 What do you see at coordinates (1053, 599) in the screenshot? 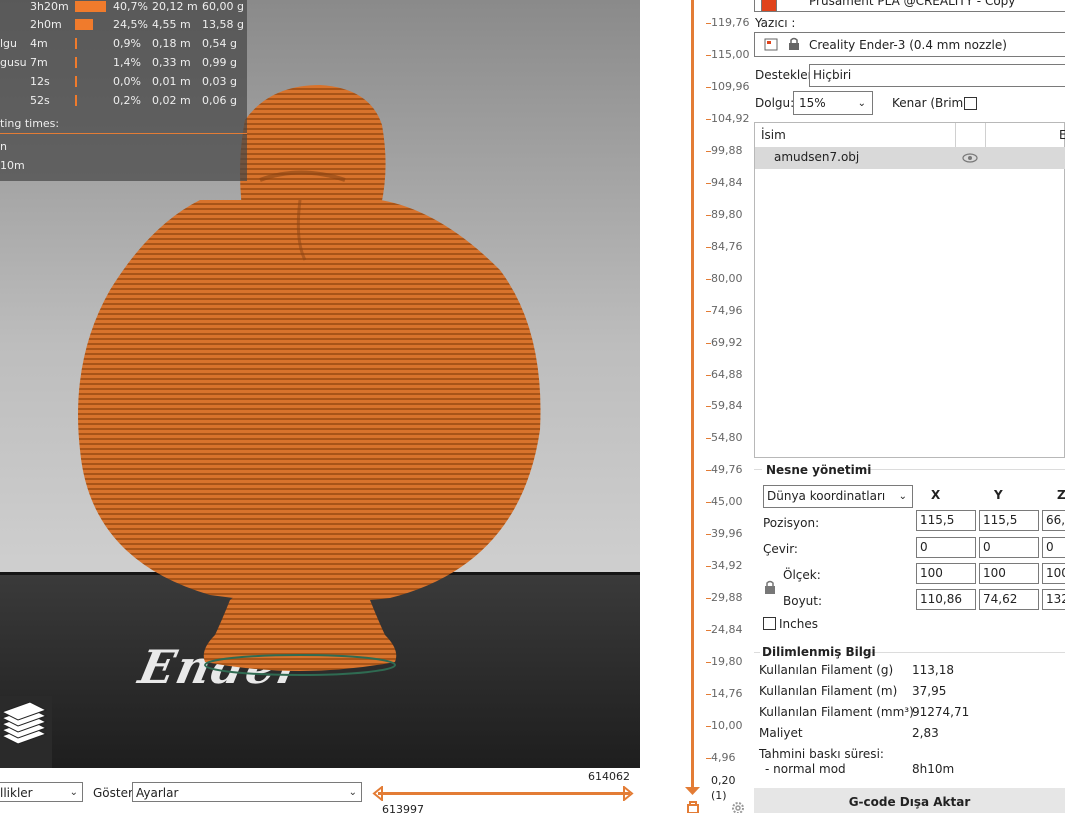
I see `size-z-field: 132` at bounding box center [1053, 599].